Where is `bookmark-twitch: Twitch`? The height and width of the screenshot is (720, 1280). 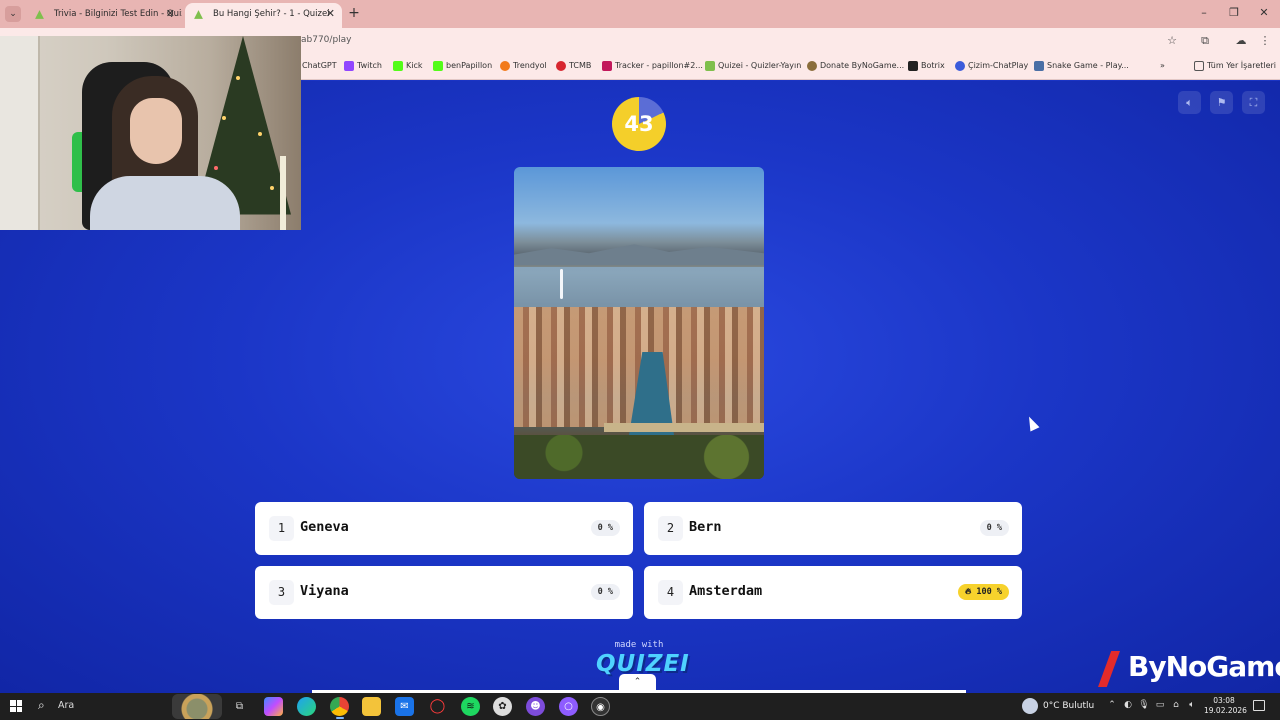 bookmark-twitch: Twitch is located at coordinates (363, 66).